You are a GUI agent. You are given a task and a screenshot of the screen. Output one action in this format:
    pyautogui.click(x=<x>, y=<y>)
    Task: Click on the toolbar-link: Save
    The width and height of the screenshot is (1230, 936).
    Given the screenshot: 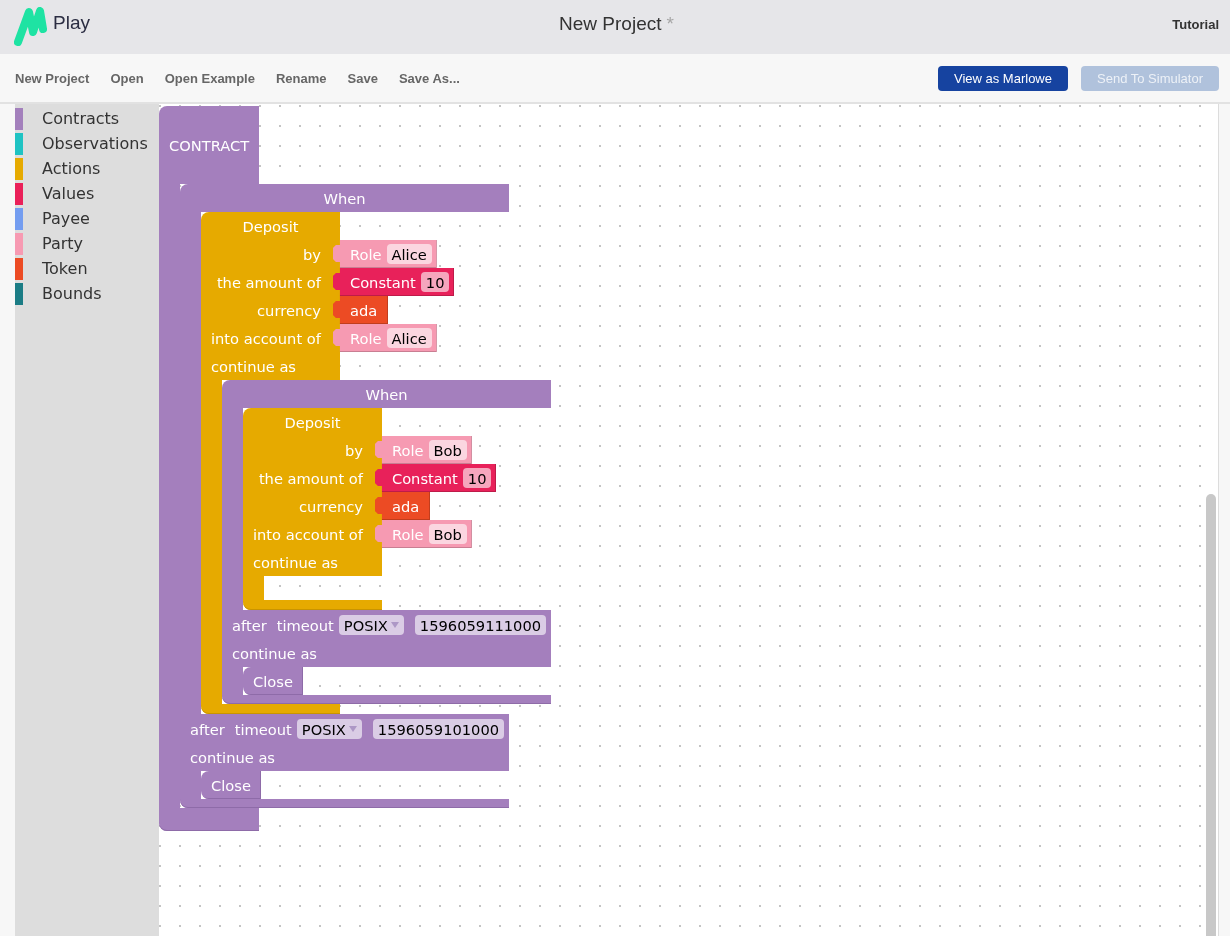 What is the action you would take?
    pyautogui.click(x=362, y=78)
    